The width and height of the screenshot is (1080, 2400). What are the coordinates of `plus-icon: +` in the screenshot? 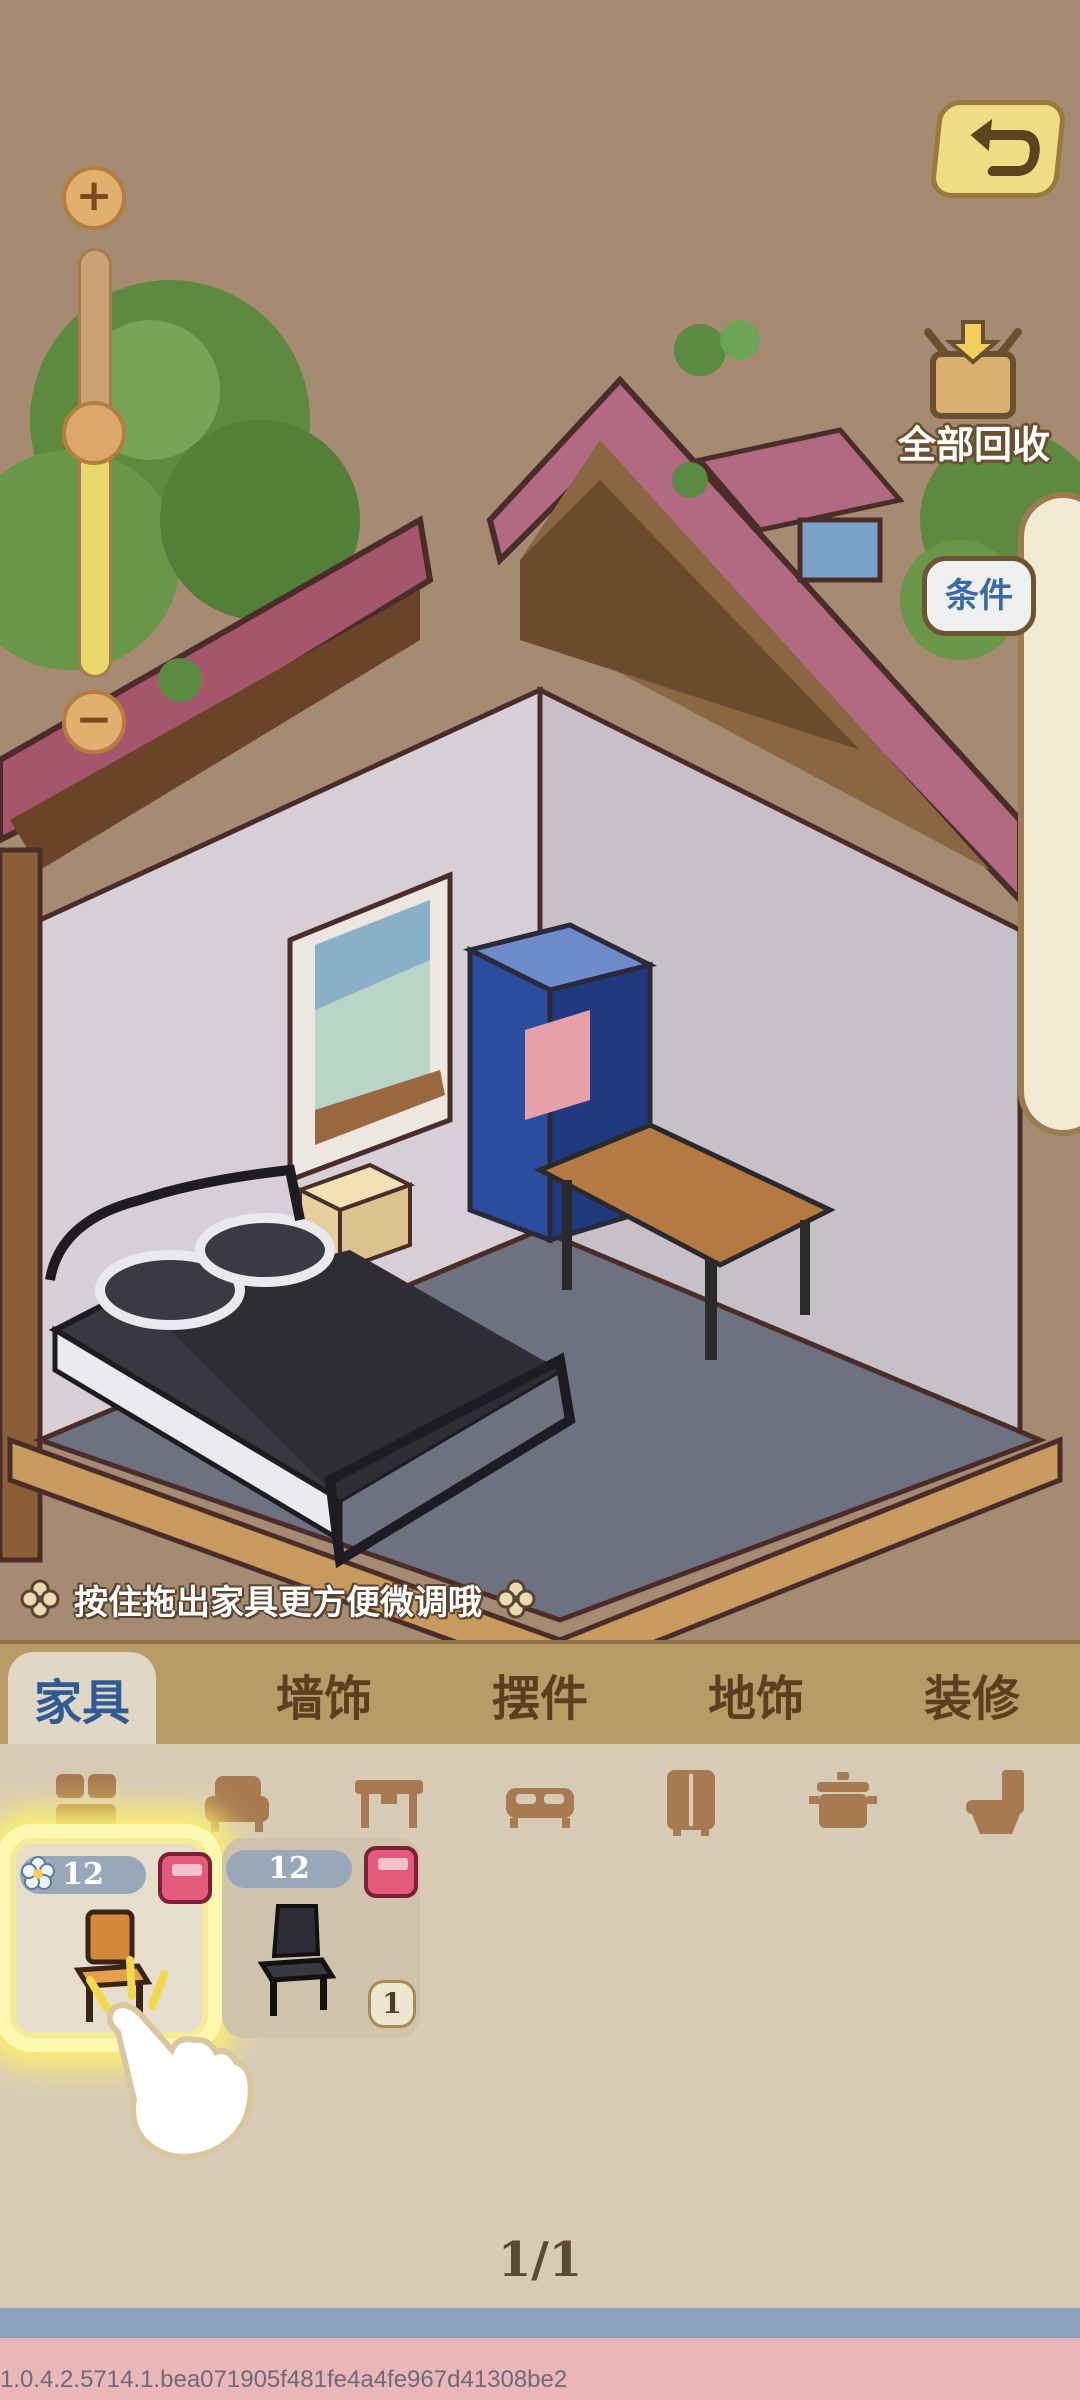 It's located at (94, 195).